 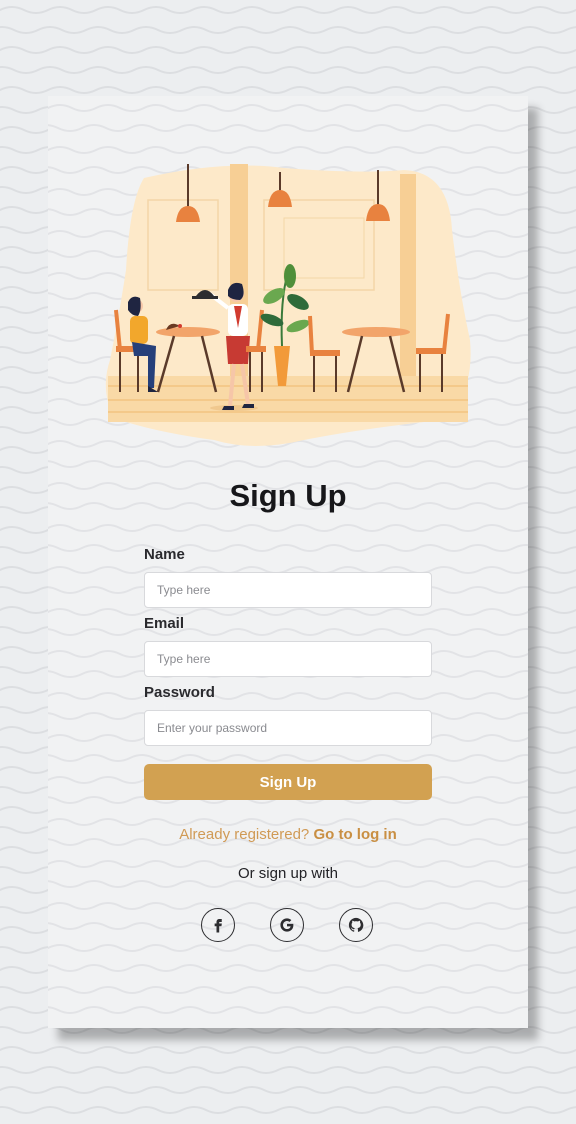 What do you see at coordinates (179, 692) in the screenshot?
I see `password-label: Password` at bounding box center [179, 692].